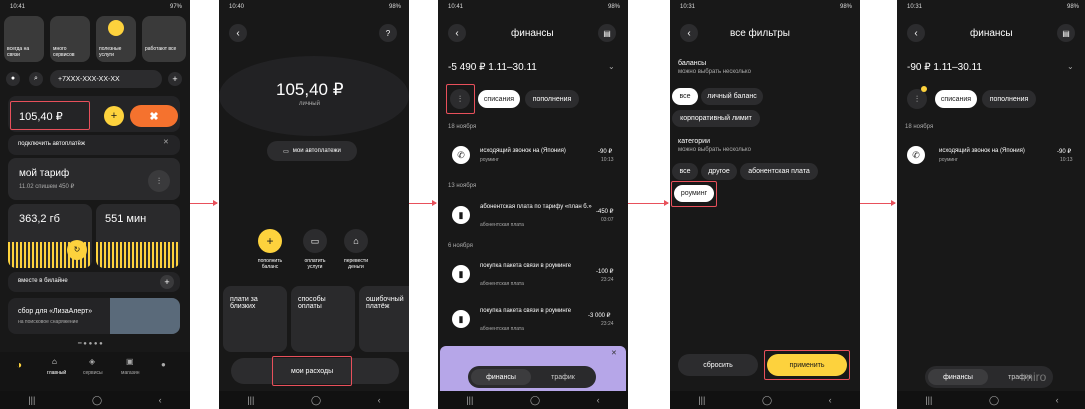 The height and width of the screenshot is (409, 1085). What do you see at coordinates (356, 241) in the screenshot?
I see `bank-icon: ⌂` at bounding box center [356, 241].